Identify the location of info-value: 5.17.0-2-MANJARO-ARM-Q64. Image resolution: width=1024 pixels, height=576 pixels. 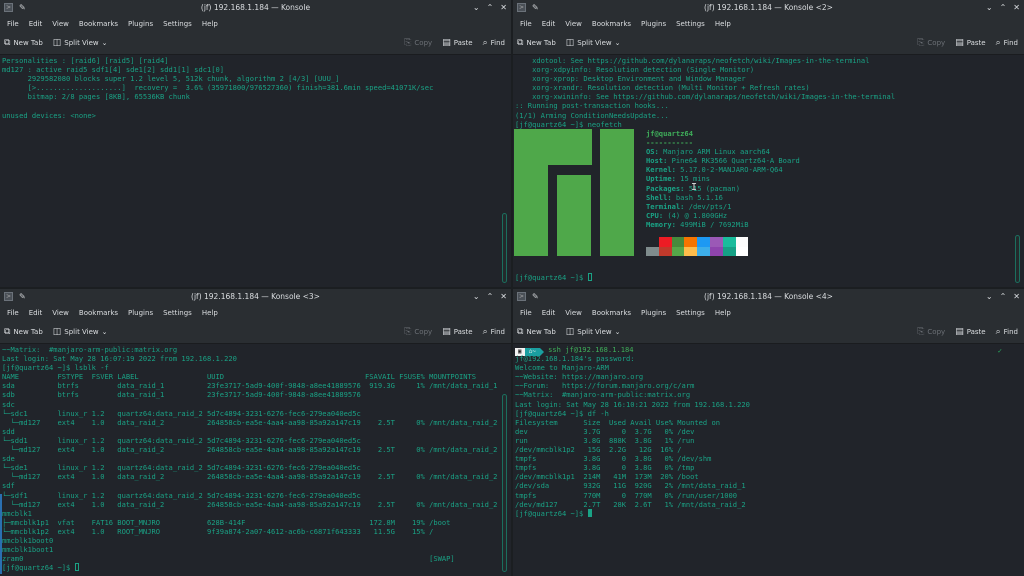
(729, 170).